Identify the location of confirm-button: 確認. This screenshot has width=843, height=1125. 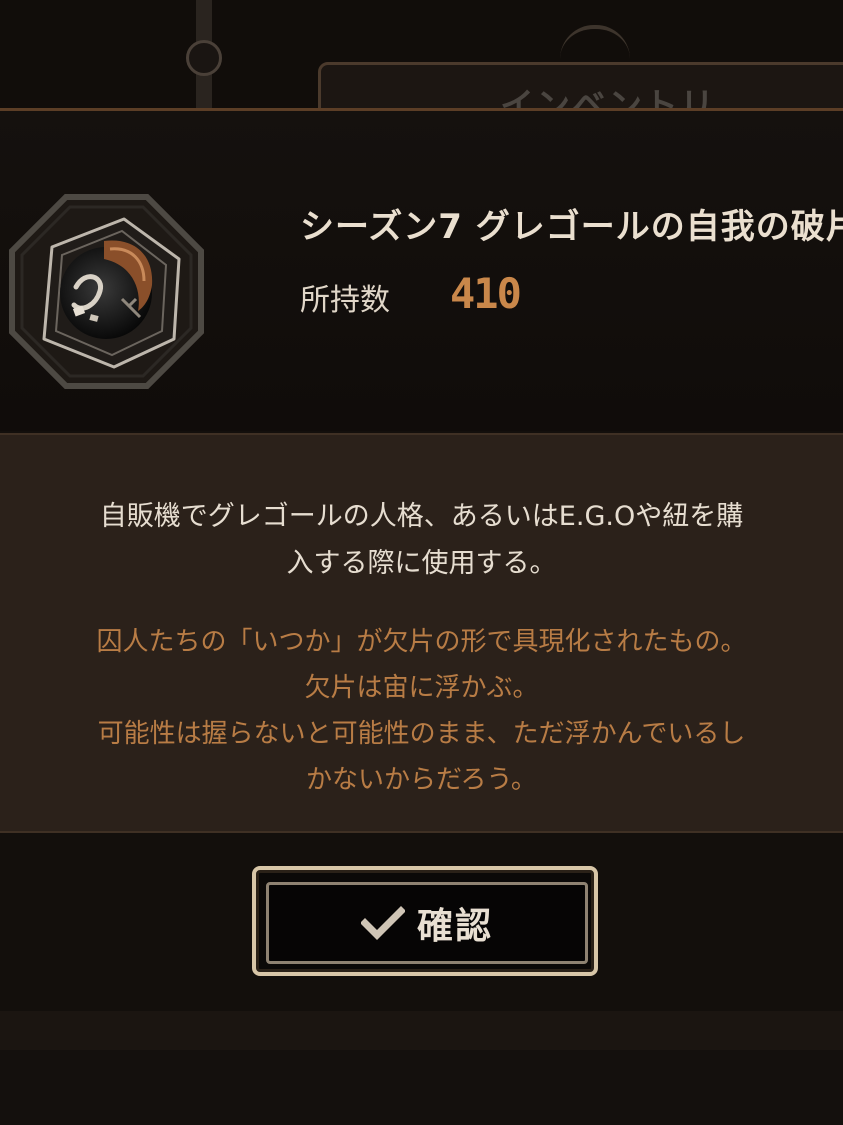
(427, 923).